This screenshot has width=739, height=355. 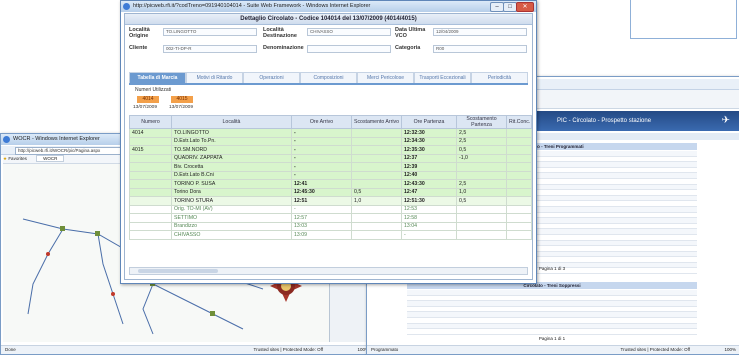 I want to click on cell-ore-arrivo: 12:45:30, so click(x=321, y=192).